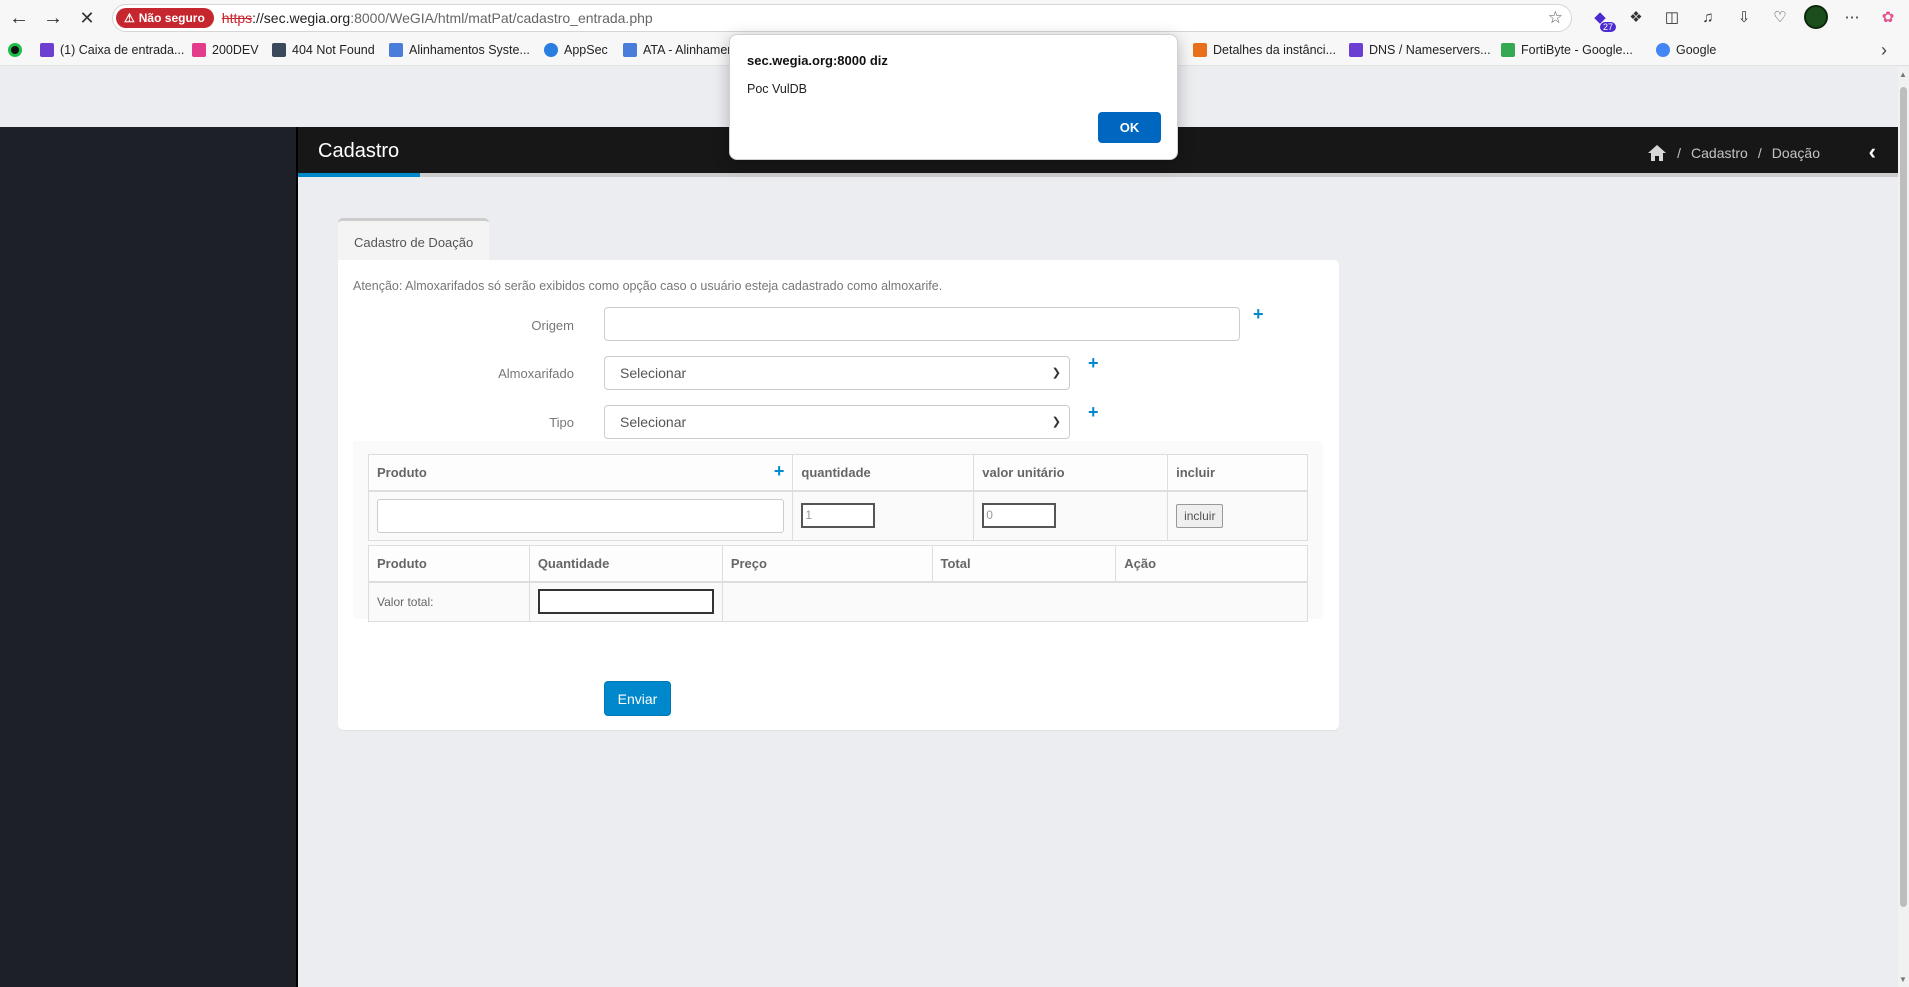 This screenshot has height=987, width=1909. I want to click on enviar-button: Enviar, so click(637, 698).